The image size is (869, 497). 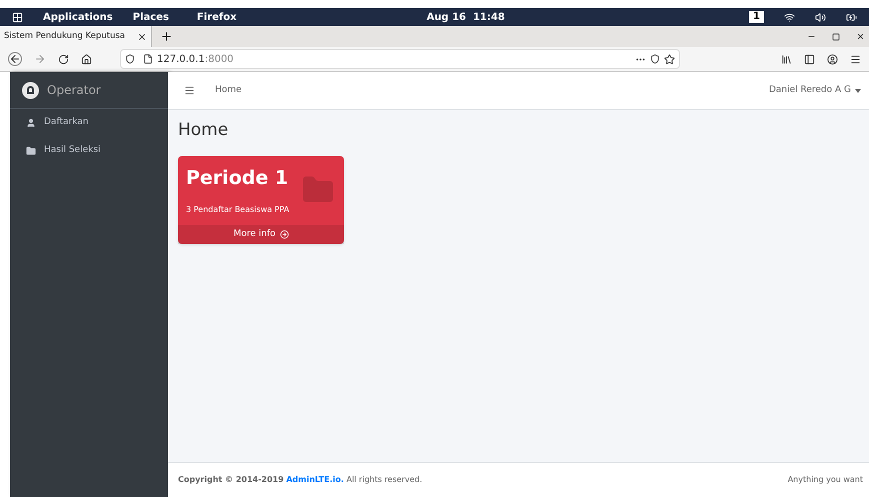 What do you see at coordinates (832, 59) in the screenshot?
I see `account-icon` at bounding box center [832, 59].